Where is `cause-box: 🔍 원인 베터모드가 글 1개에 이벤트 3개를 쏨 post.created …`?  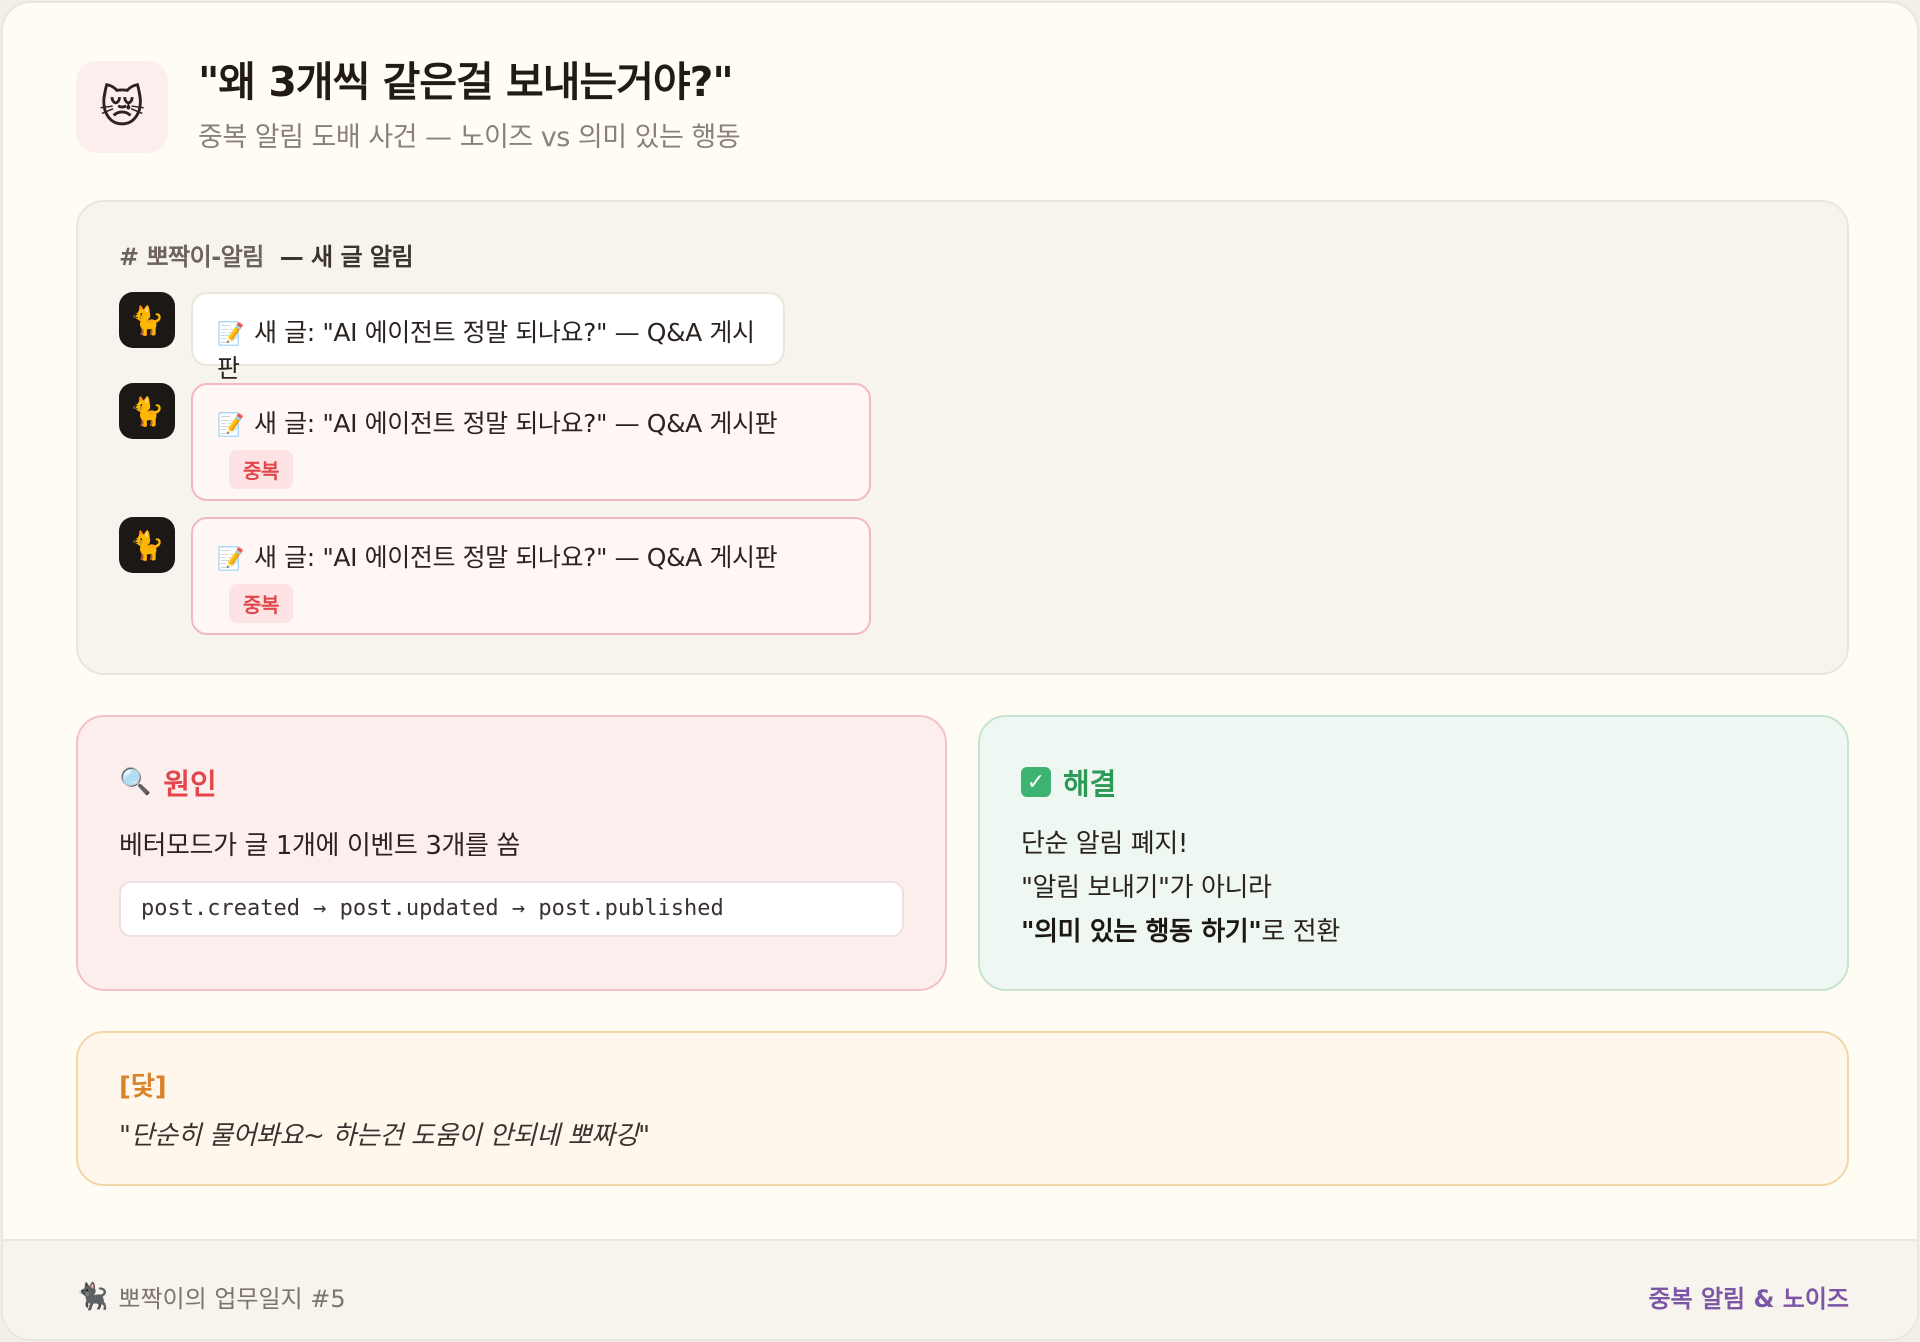 cause-box: 🔍 원인 베터모드가 글 1개에 이벤트 3개를 쏨 post.created … is located at coordinates (511, 853).